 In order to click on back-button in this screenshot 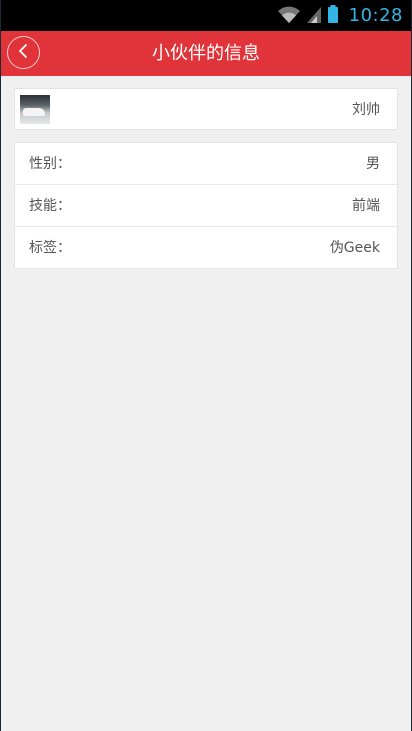, I will do `click(23, 52)`.